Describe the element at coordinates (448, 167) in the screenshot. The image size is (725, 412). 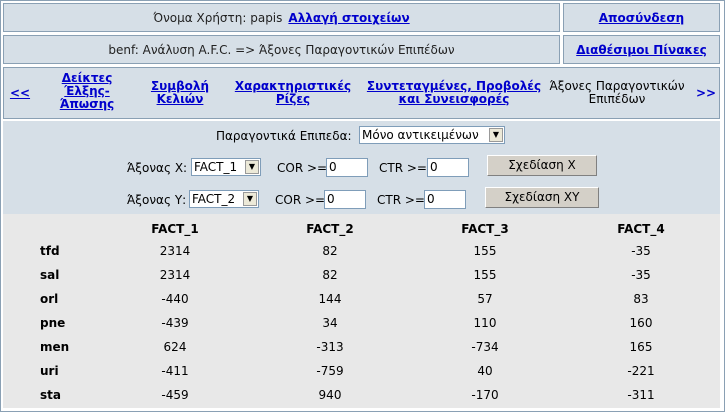
I see `ctr-x-input: 0` at that location.